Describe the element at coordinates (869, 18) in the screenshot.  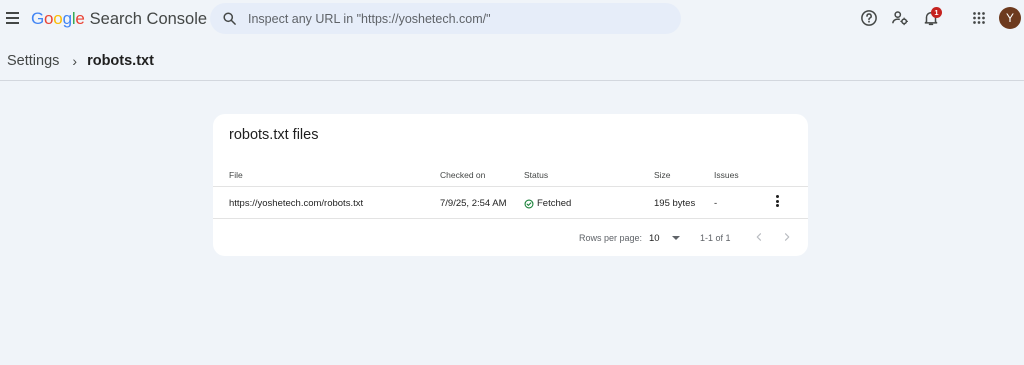
I see `help-icon` at that location.